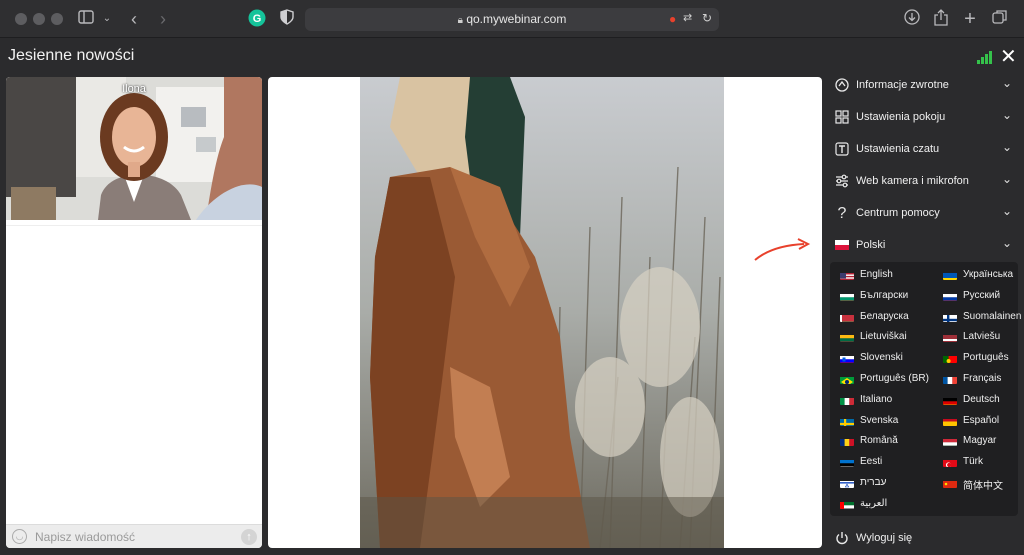 This screenshot has height=555, width=1024. I want to click on translate-icon: ⇄, so click(687, 17).